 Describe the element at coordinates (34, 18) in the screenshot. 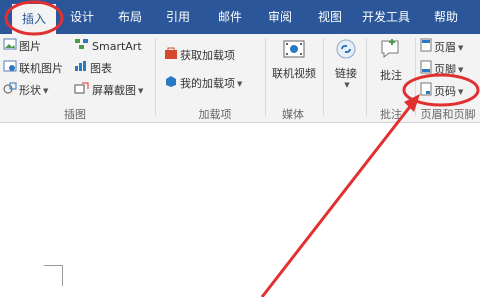

I see `insert-tab-highlight-circle` at that location.